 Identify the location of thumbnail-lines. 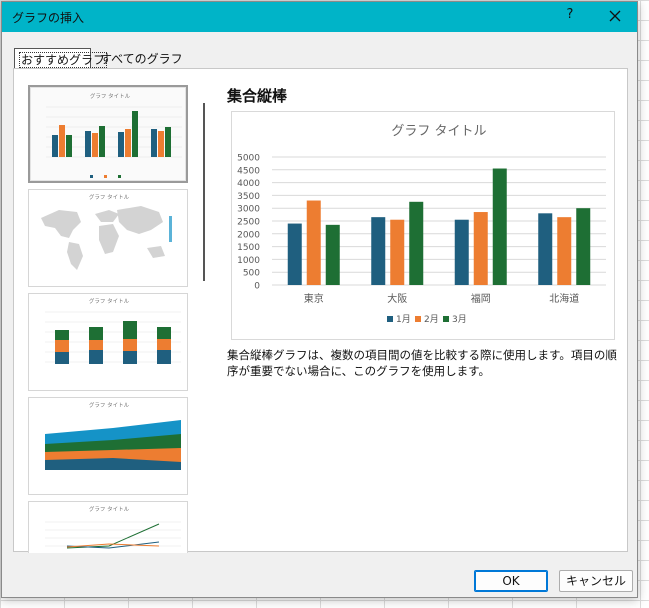
(113, 536).